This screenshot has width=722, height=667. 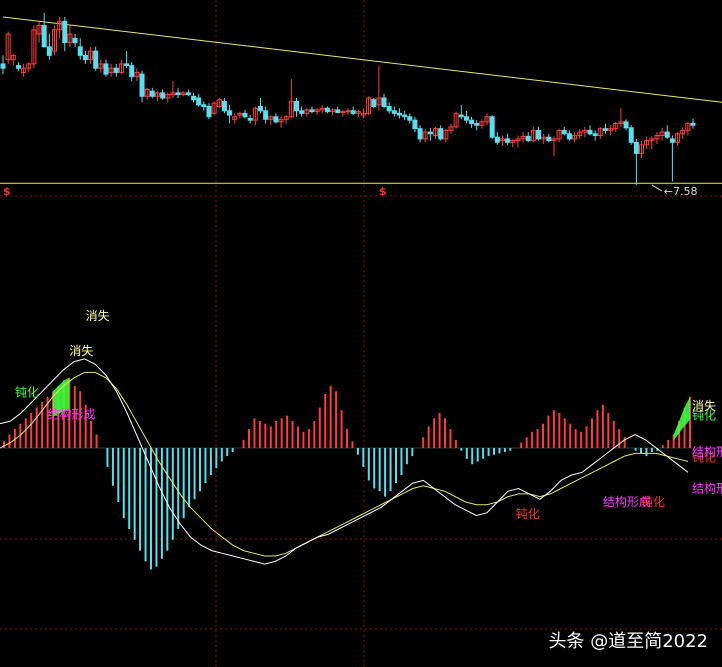 What do you see at coordinates (27, 393) in the screenshot?
I see `annotation-dunhua-left: 钝化` at bounding box center [27, 393].